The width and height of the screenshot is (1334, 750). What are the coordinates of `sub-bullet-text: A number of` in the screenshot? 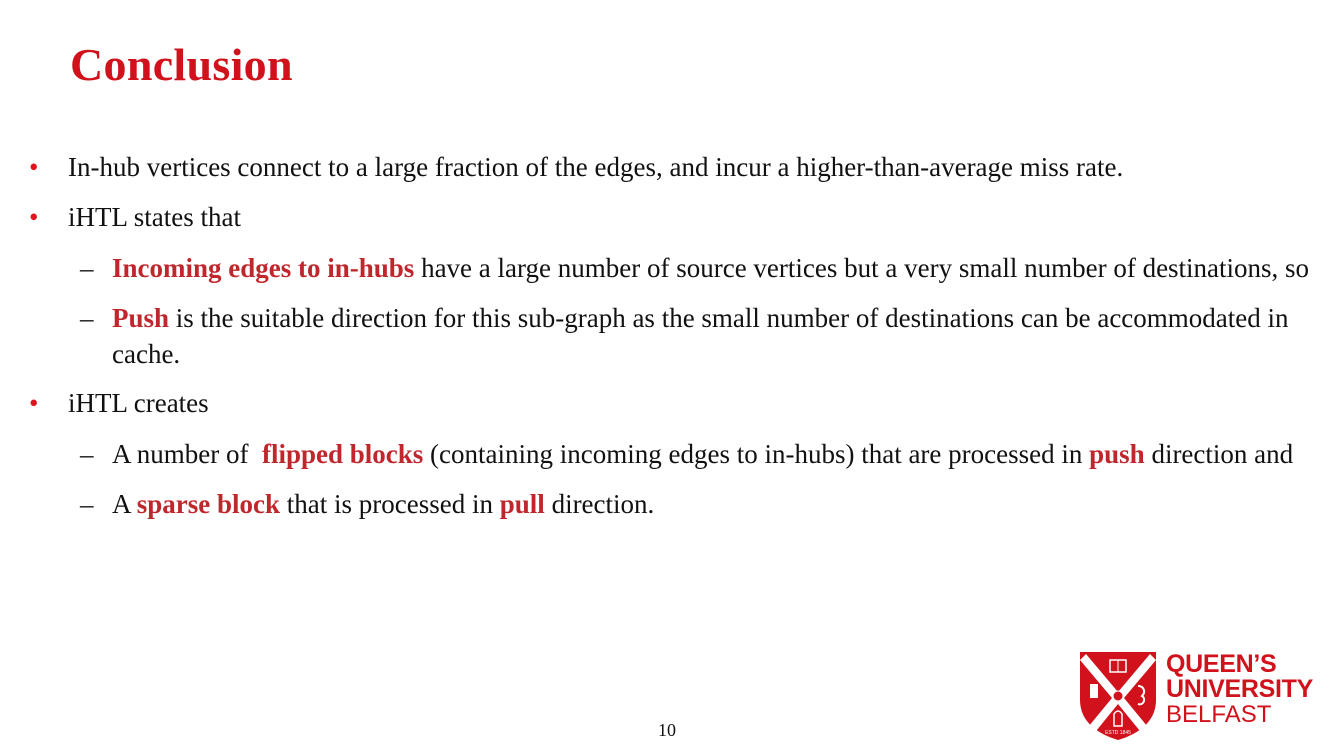 It's located at (187, 454).